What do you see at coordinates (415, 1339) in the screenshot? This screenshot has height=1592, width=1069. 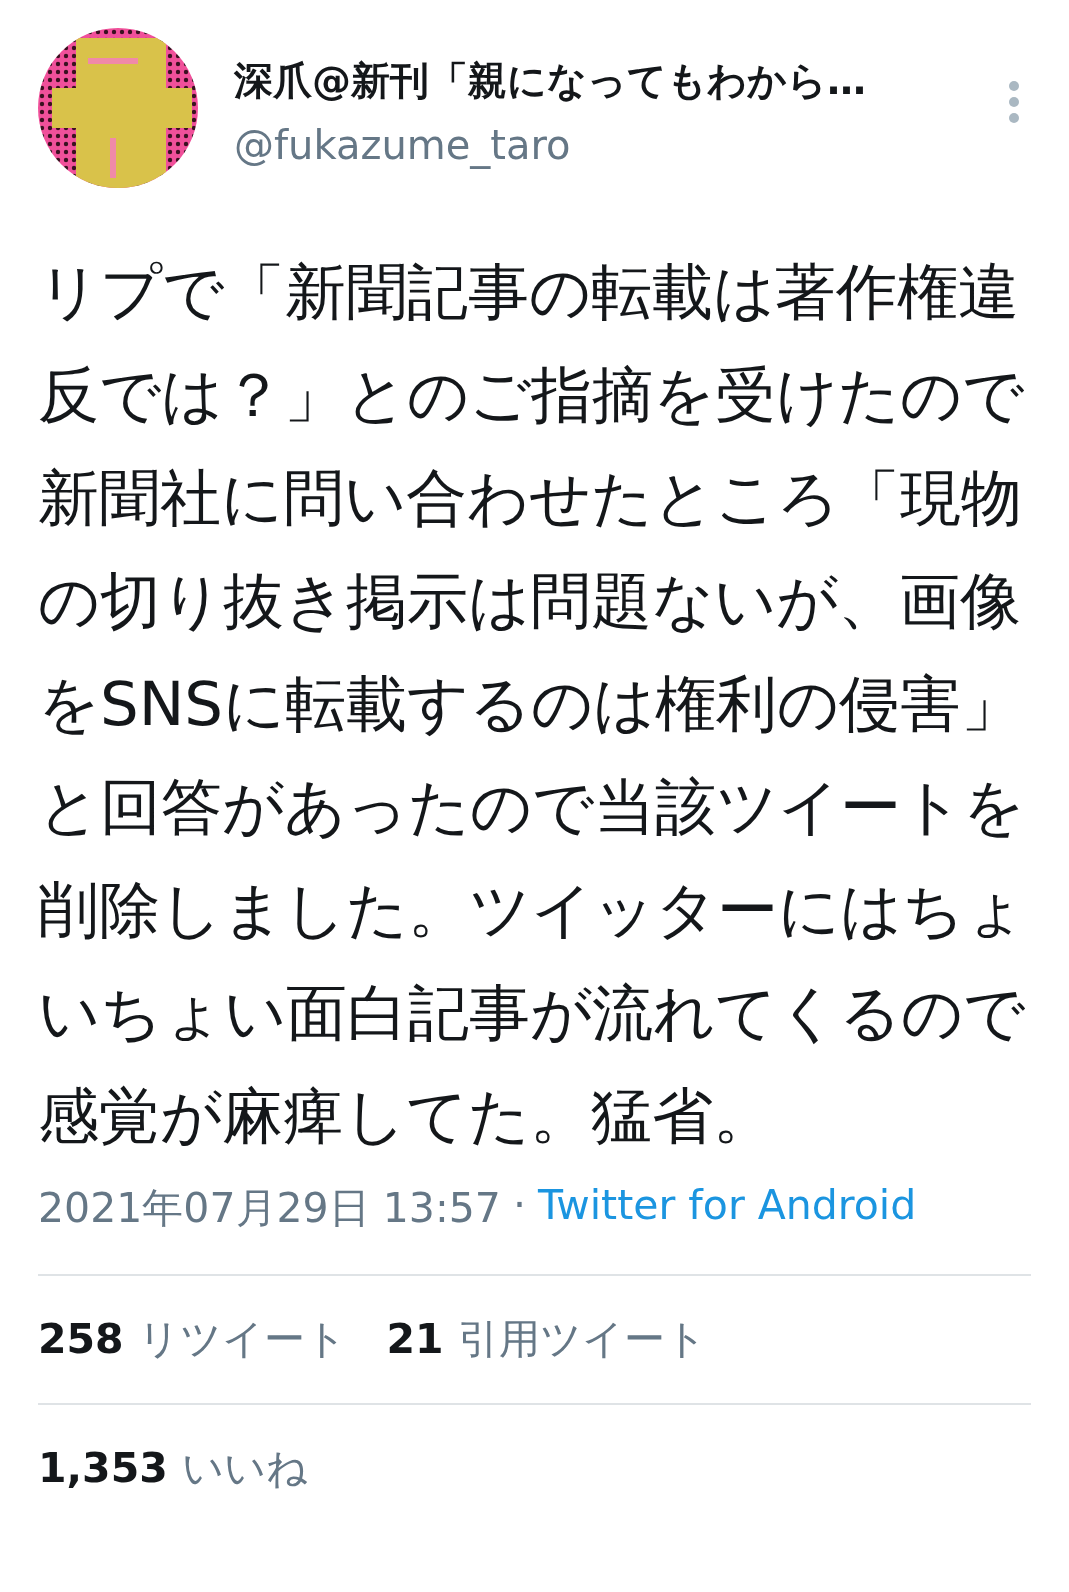 I see `stat-count: 21` at bounding box center [415, 1339].